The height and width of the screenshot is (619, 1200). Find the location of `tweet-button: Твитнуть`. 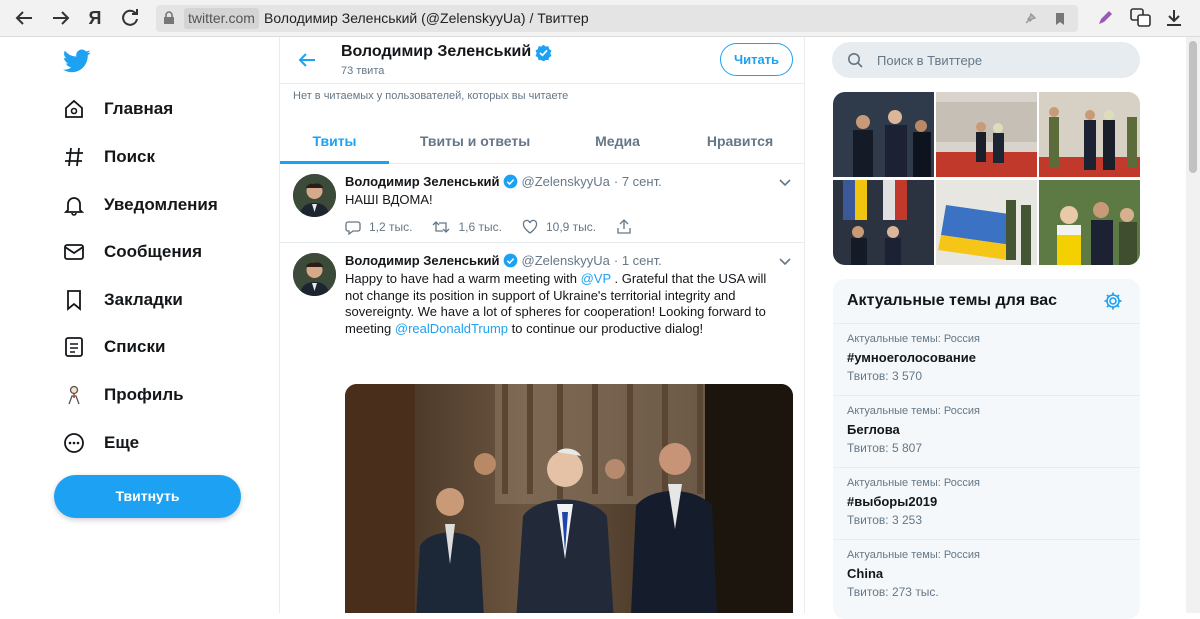

tweet-button: Твитнуть is located at coordinates (147, 496).